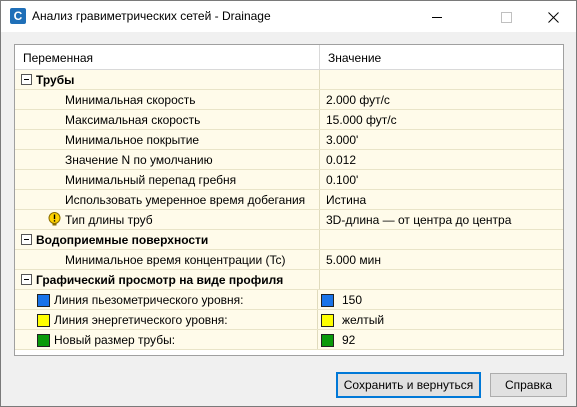  Describe the element at coordinates (342, 140) in the screenshot. I see `property-value: 3.000'` at that location.